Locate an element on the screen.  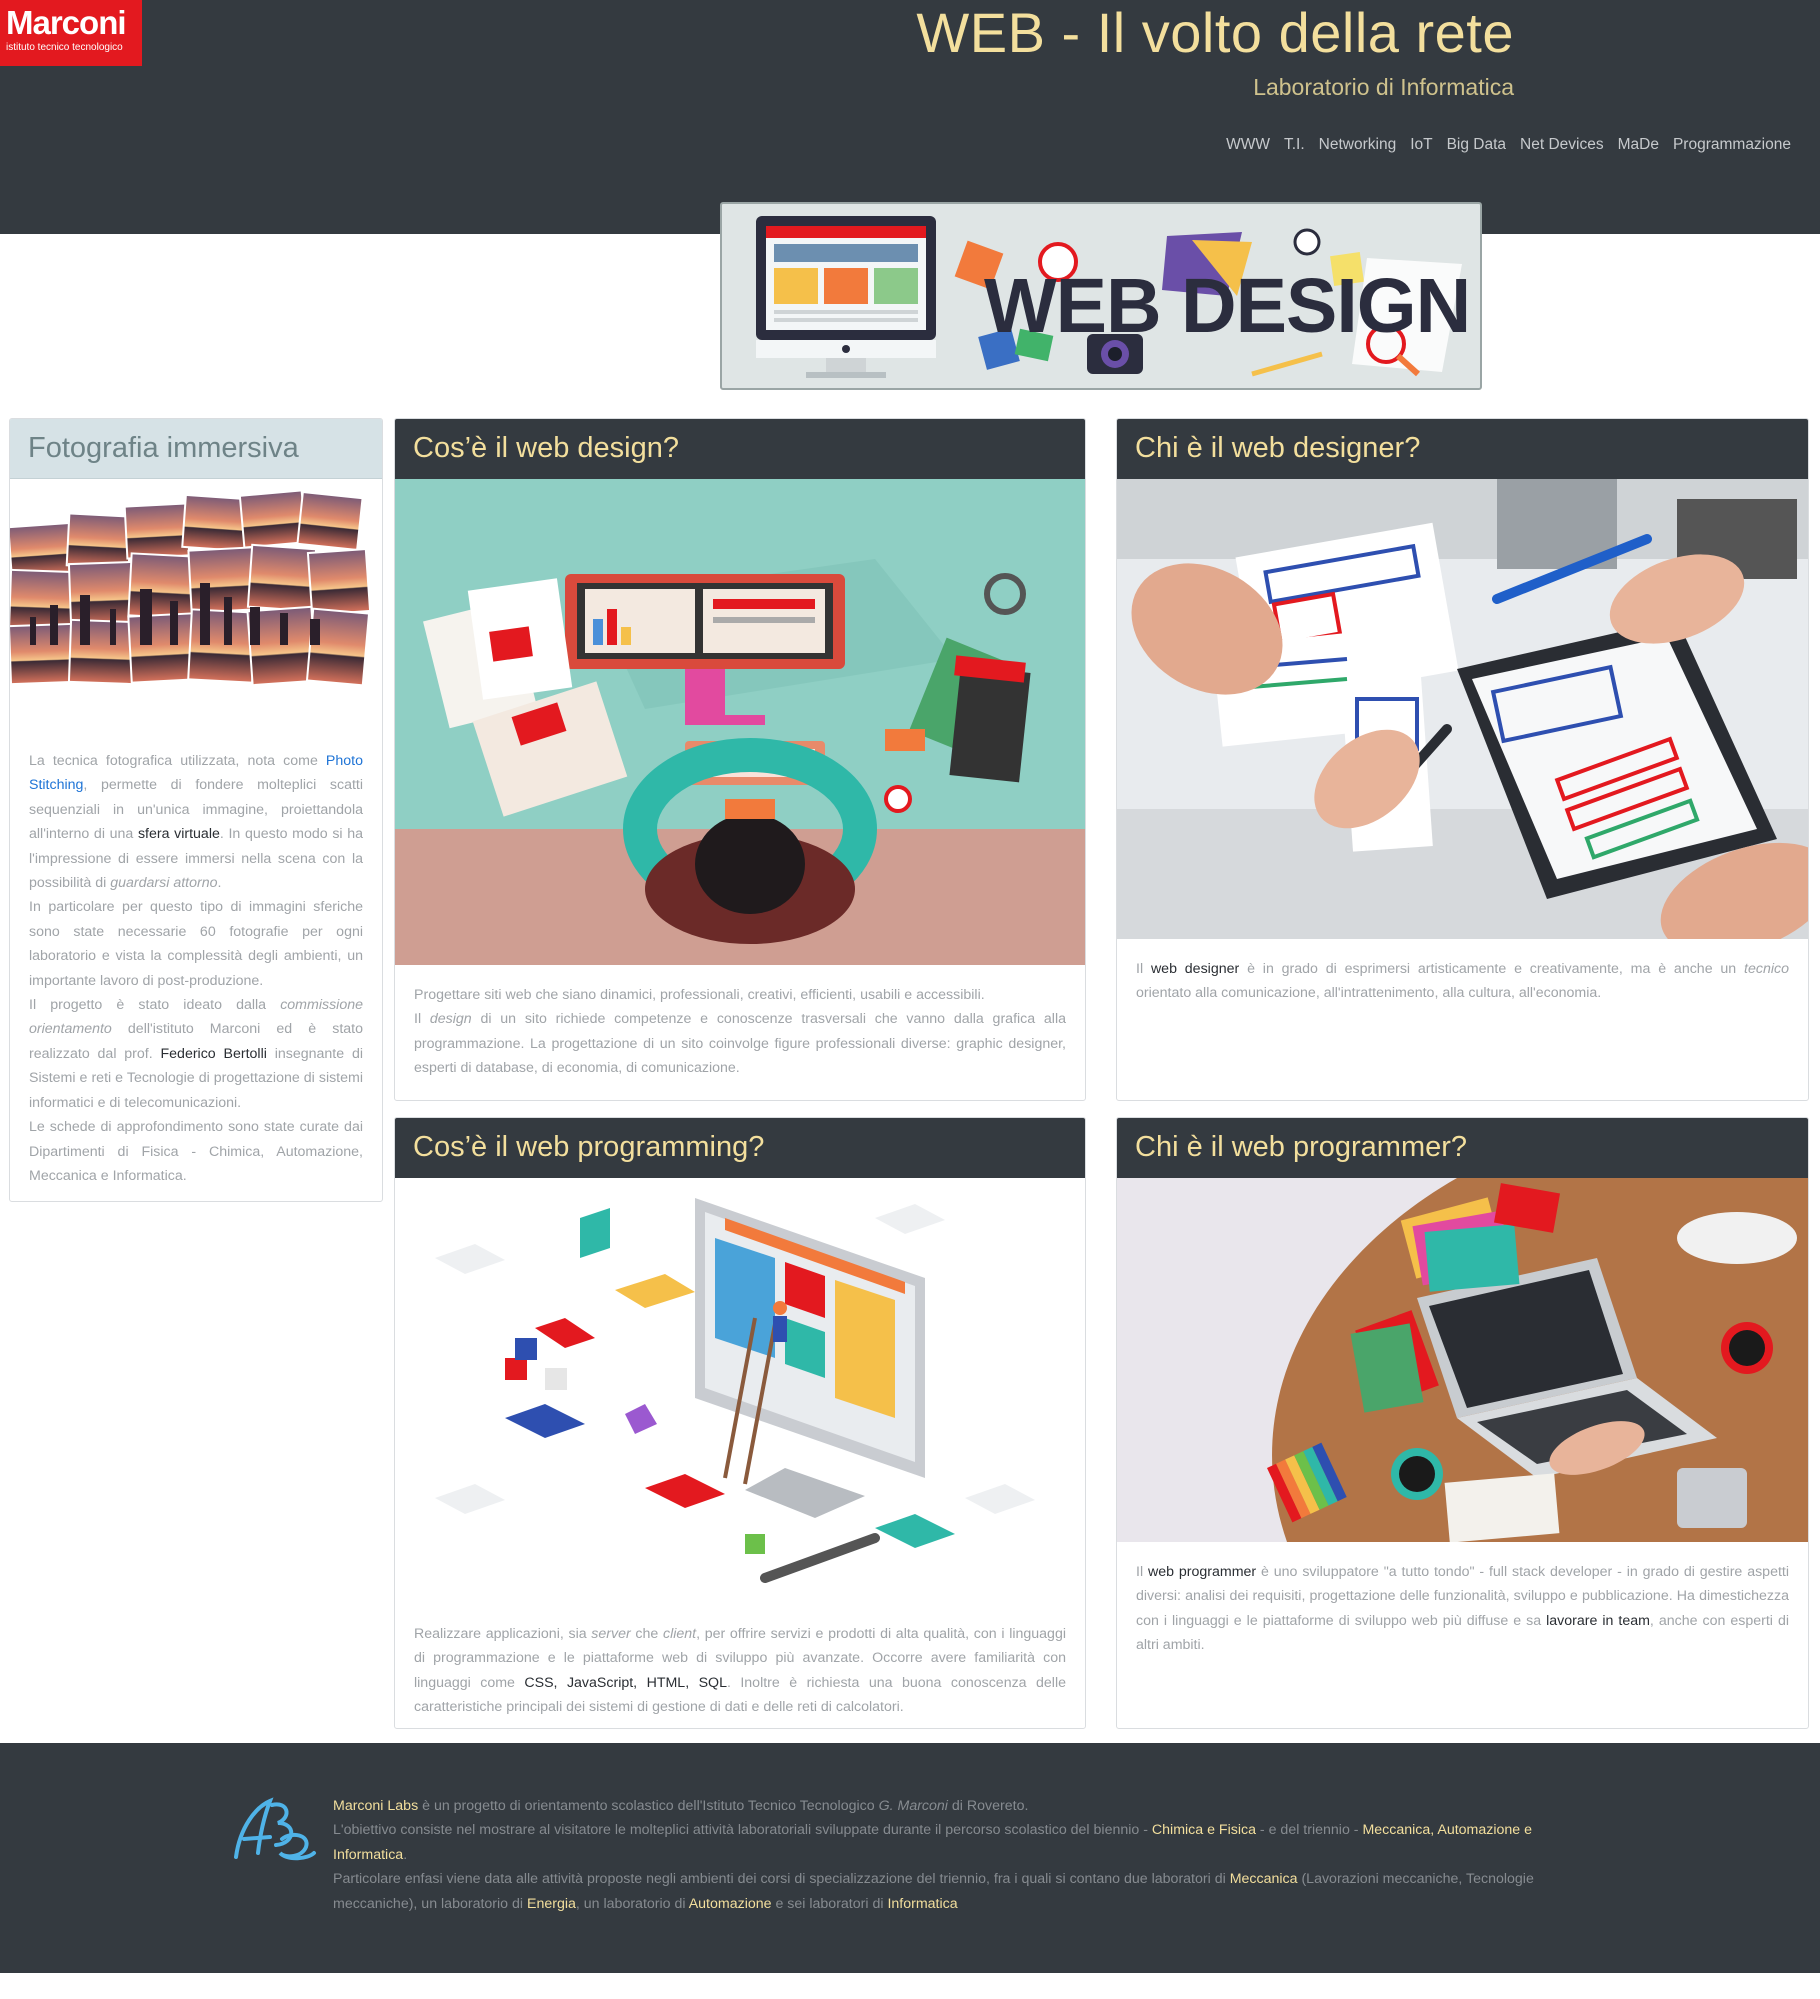
lavorare-in-team-text: lavorare in team is located at coordinates (1598, 1620).